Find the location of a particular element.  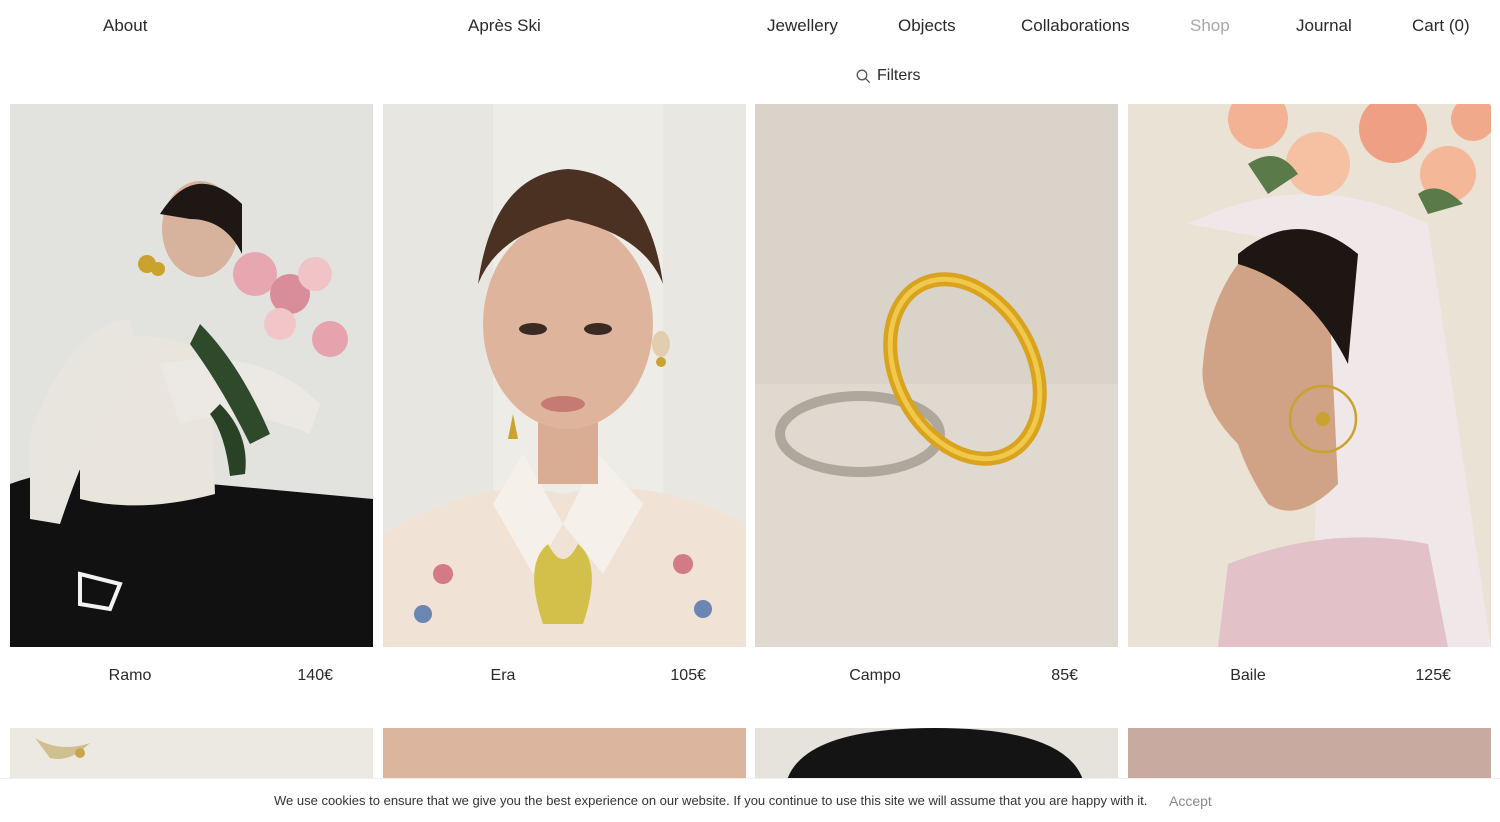

nav-shop: Shop is located at coordinates (1210, 26).